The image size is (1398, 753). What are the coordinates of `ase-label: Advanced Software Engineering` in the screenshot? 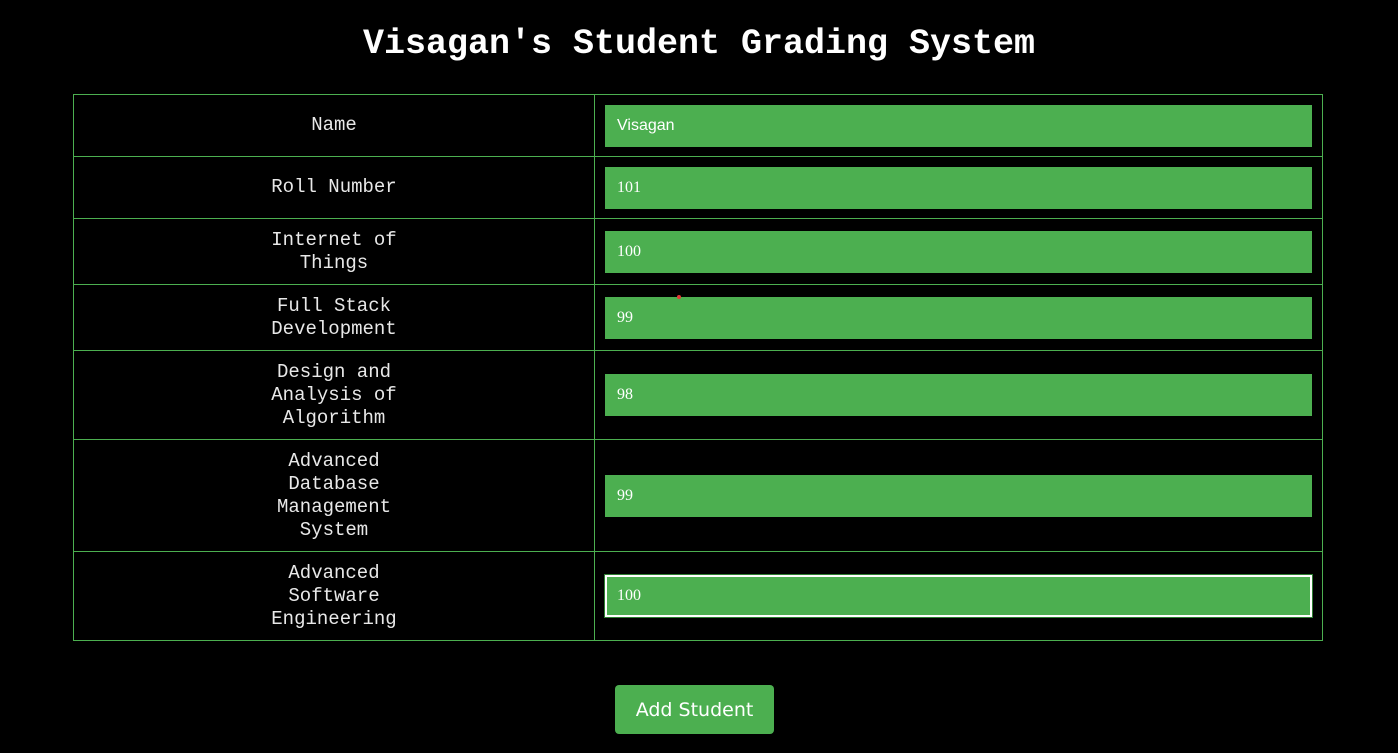 It's located at (334, 595).